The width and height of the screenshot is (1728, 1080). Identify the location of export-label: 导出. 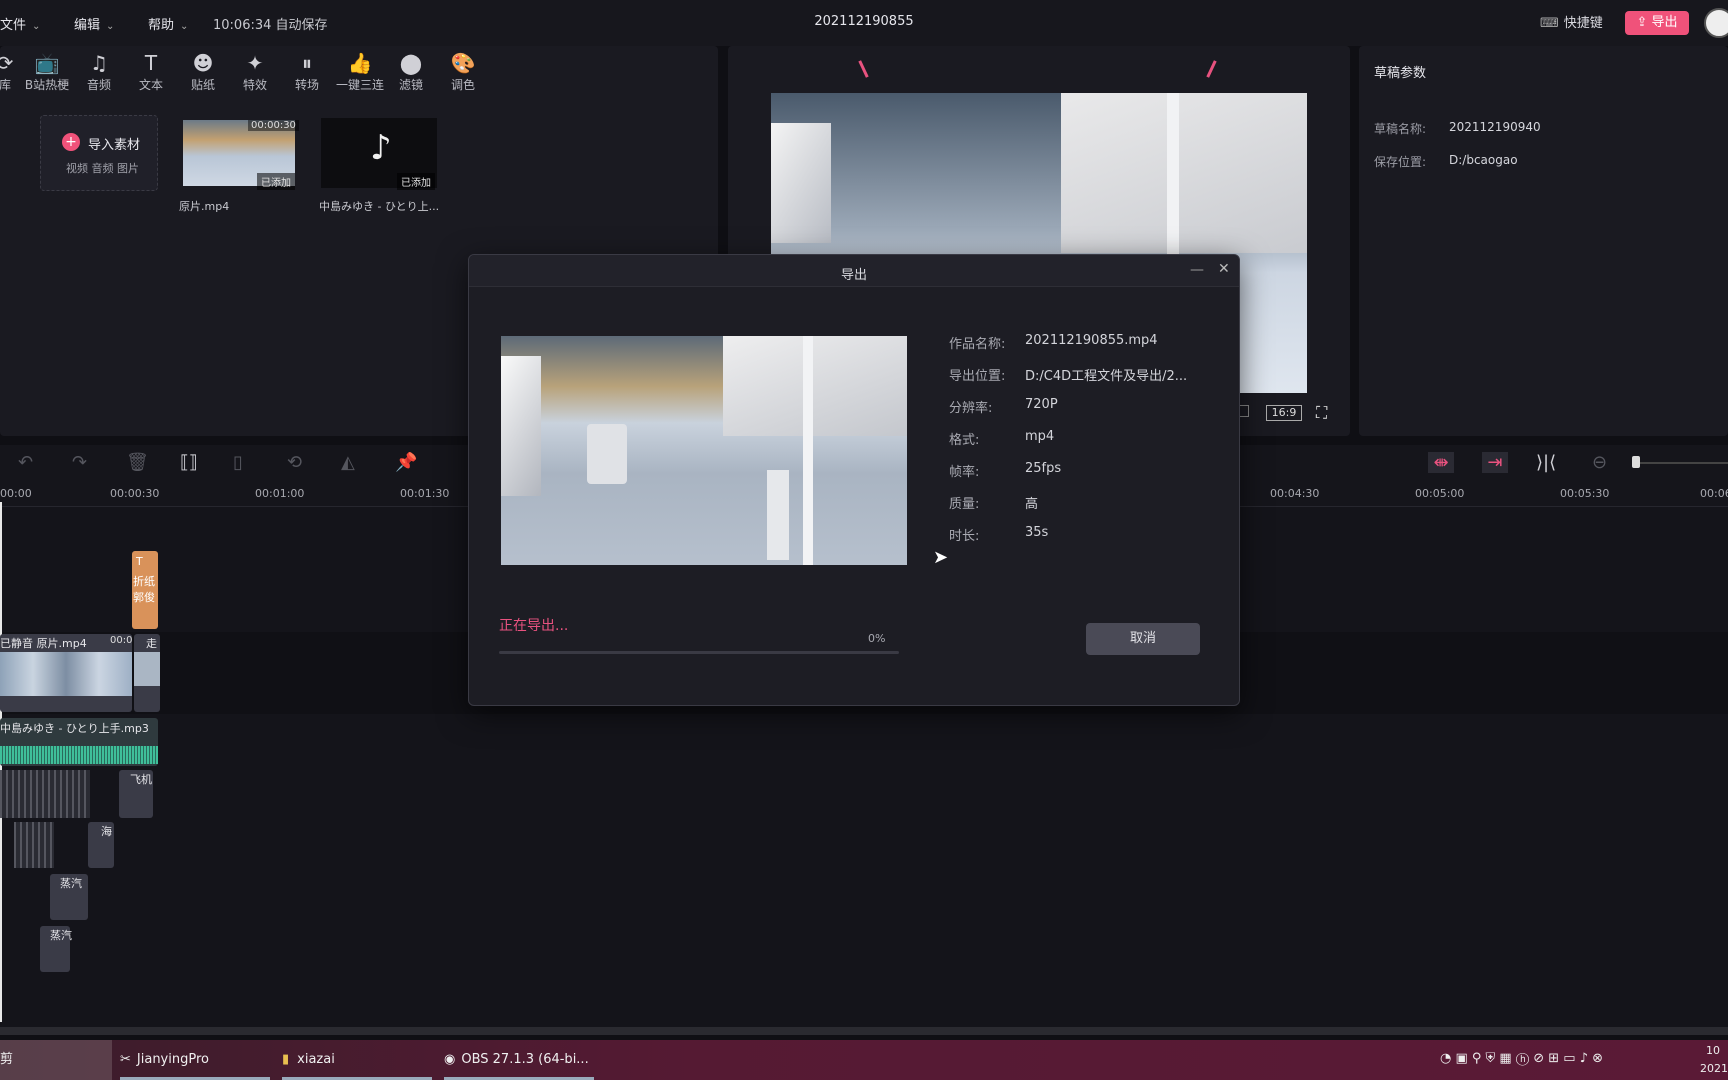
(1664, 22).